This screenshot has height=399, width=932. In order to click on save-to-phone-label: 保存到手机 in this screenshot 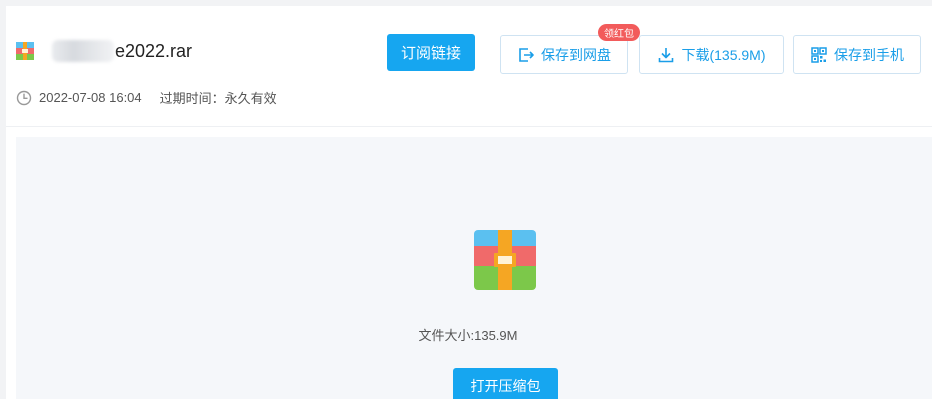, I will do `click(869, 54)`.